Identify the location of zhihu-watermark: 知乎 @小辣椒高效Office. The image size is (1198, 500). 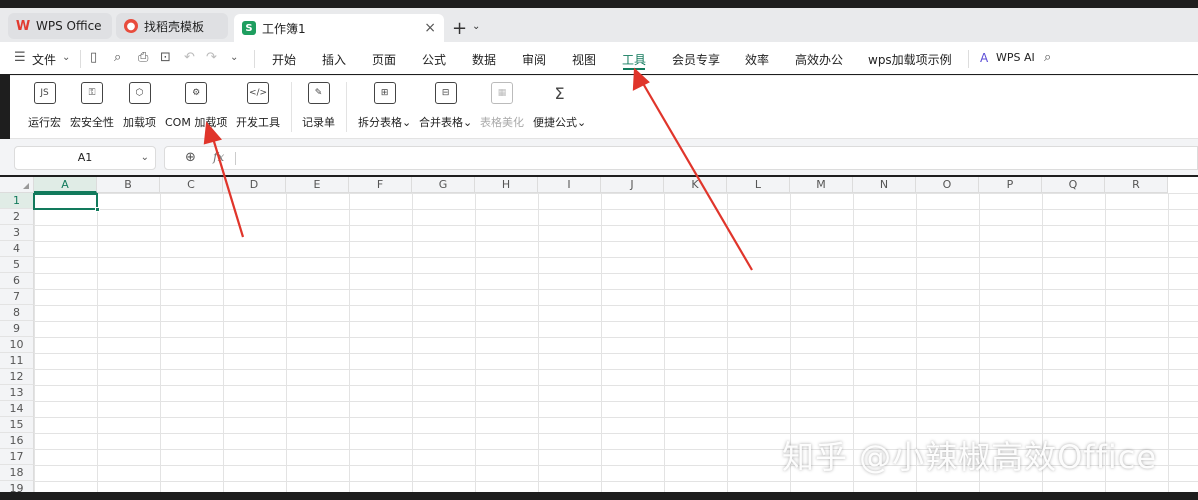
(970, 457).